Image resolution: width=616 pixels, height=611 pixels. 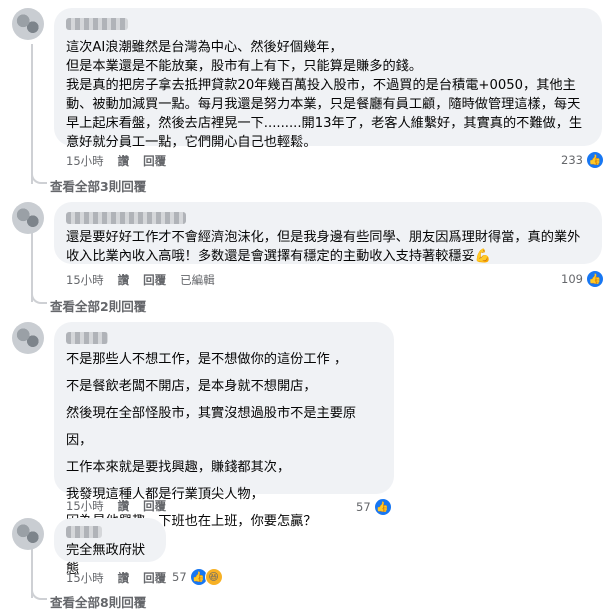 What do you see at coordinates (98, 305) in the screenshot?
I see `view-replies-link: 查看全部2則回覆` at bounding box center [98, 305].